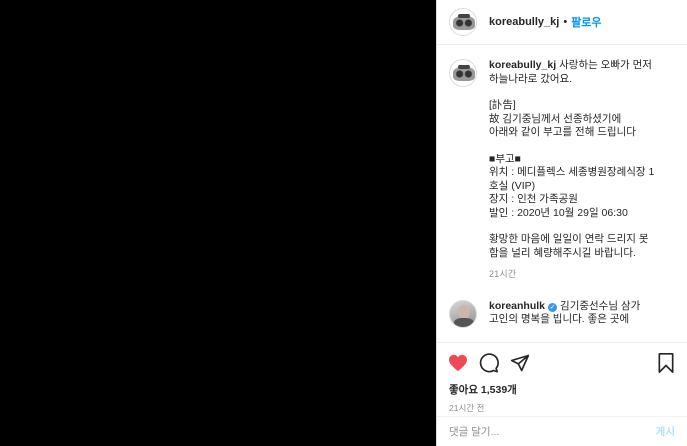 This screenshot has width=687, height=446. I want to click on comment-text-line-2: 고인의 명복을 빕니다. 좋은 곳에, so click(559, 319).